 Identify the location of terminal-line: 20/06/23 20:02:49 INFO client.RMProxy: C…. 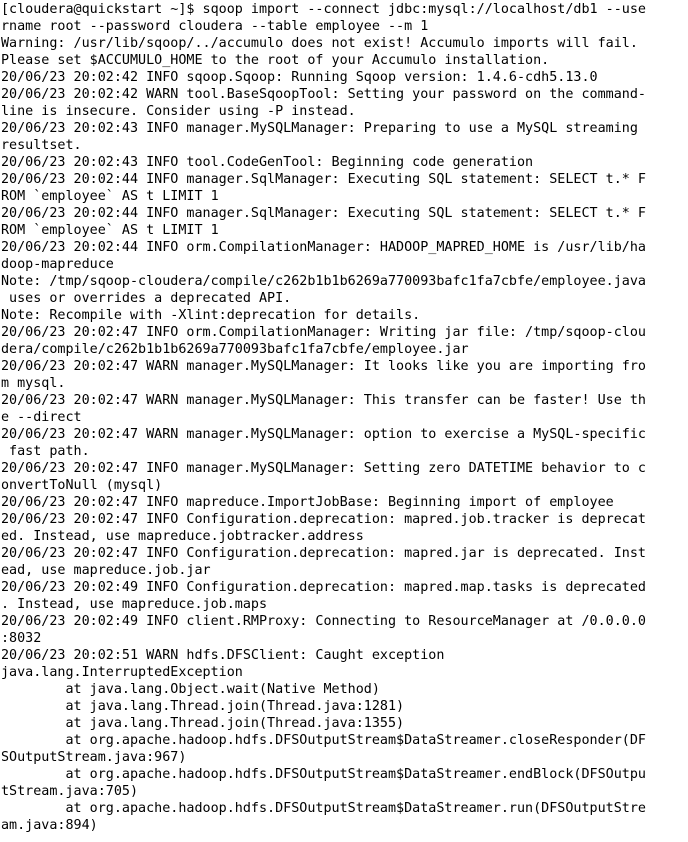
(323, 621).